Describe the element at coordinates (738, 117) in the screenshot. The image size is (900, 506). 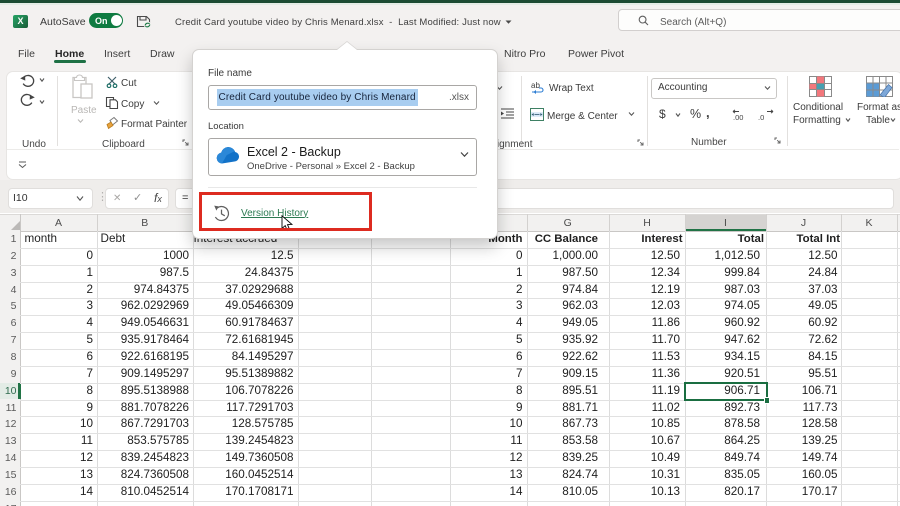
I see `svg-text: .00` at that location.